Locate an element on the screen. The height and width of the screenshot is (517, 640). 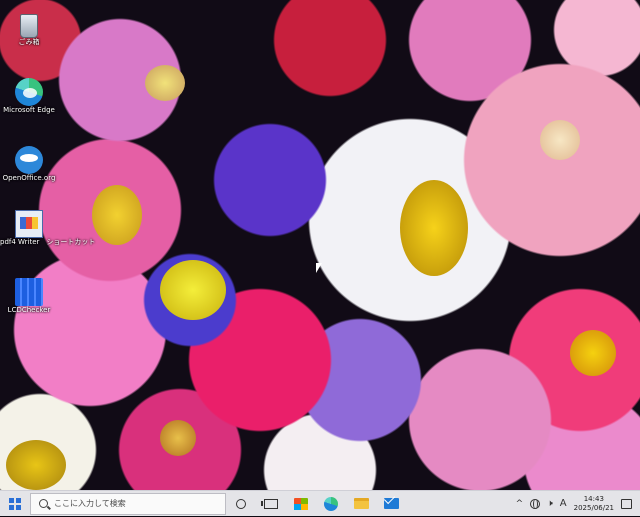
clock: 14:43 2025/06/21 is located at coordinates (594, 504).